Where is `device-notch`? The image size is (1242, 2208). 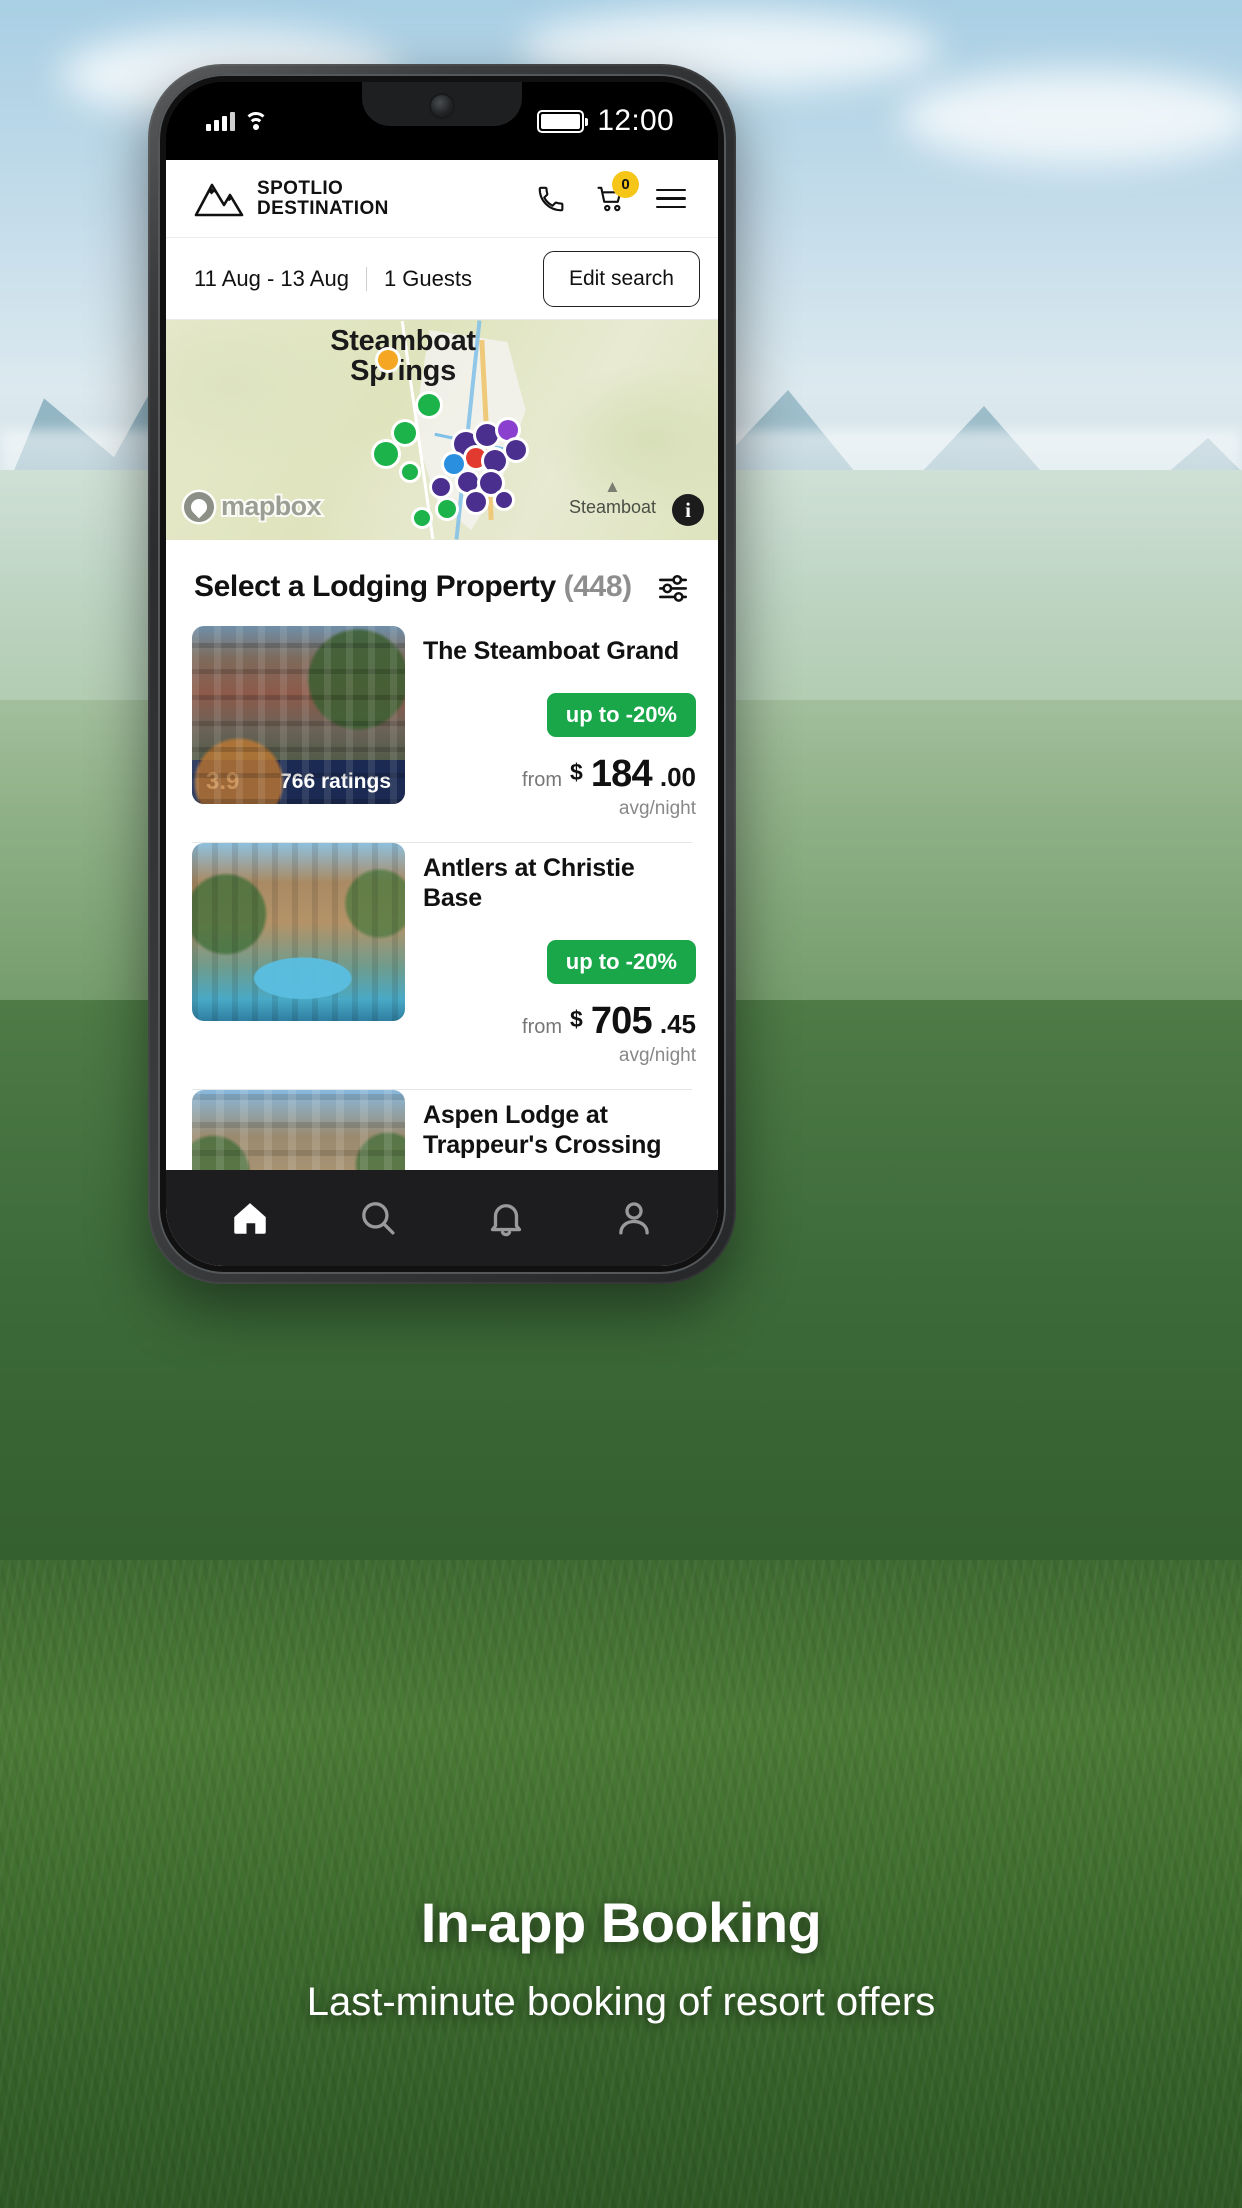 device-notch is located at coordinates (442, 104).